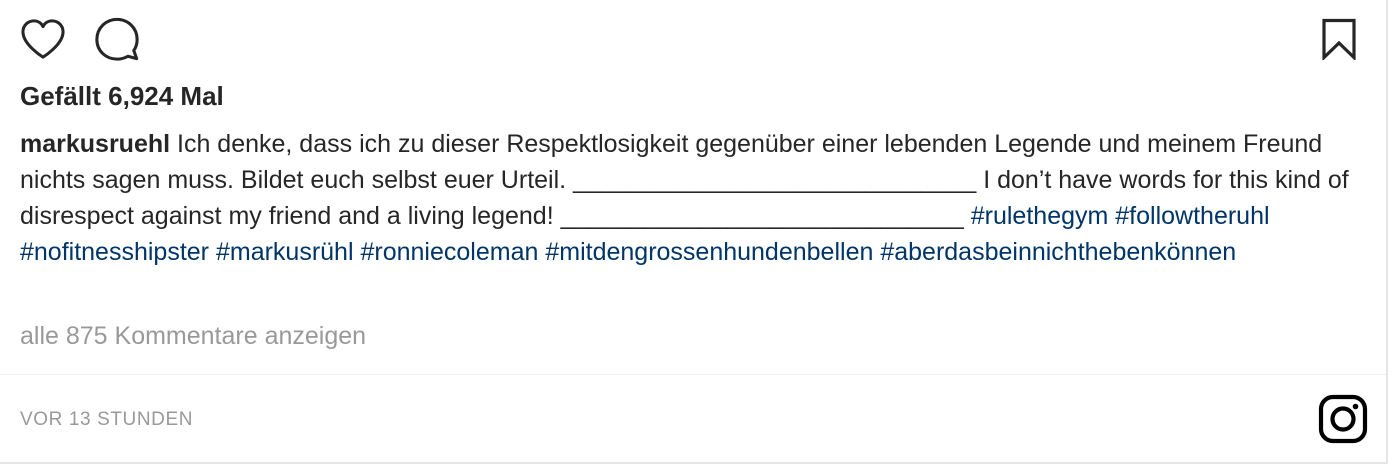  Describe the element at coordinates (693, 39) in the screenshot. I see `post-actions-bar` at that location.